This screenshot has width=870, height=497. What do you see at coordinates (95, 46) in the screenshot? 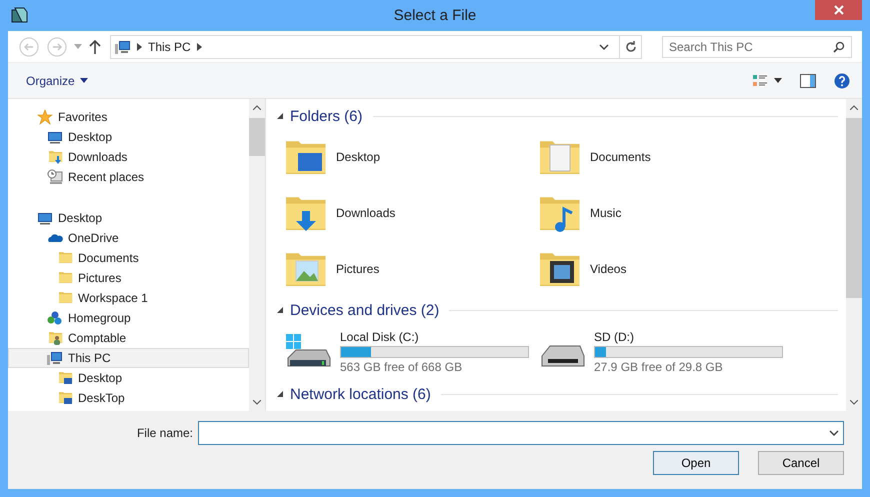
I see `up-arrow-icon` at bounding box center [95, 46].